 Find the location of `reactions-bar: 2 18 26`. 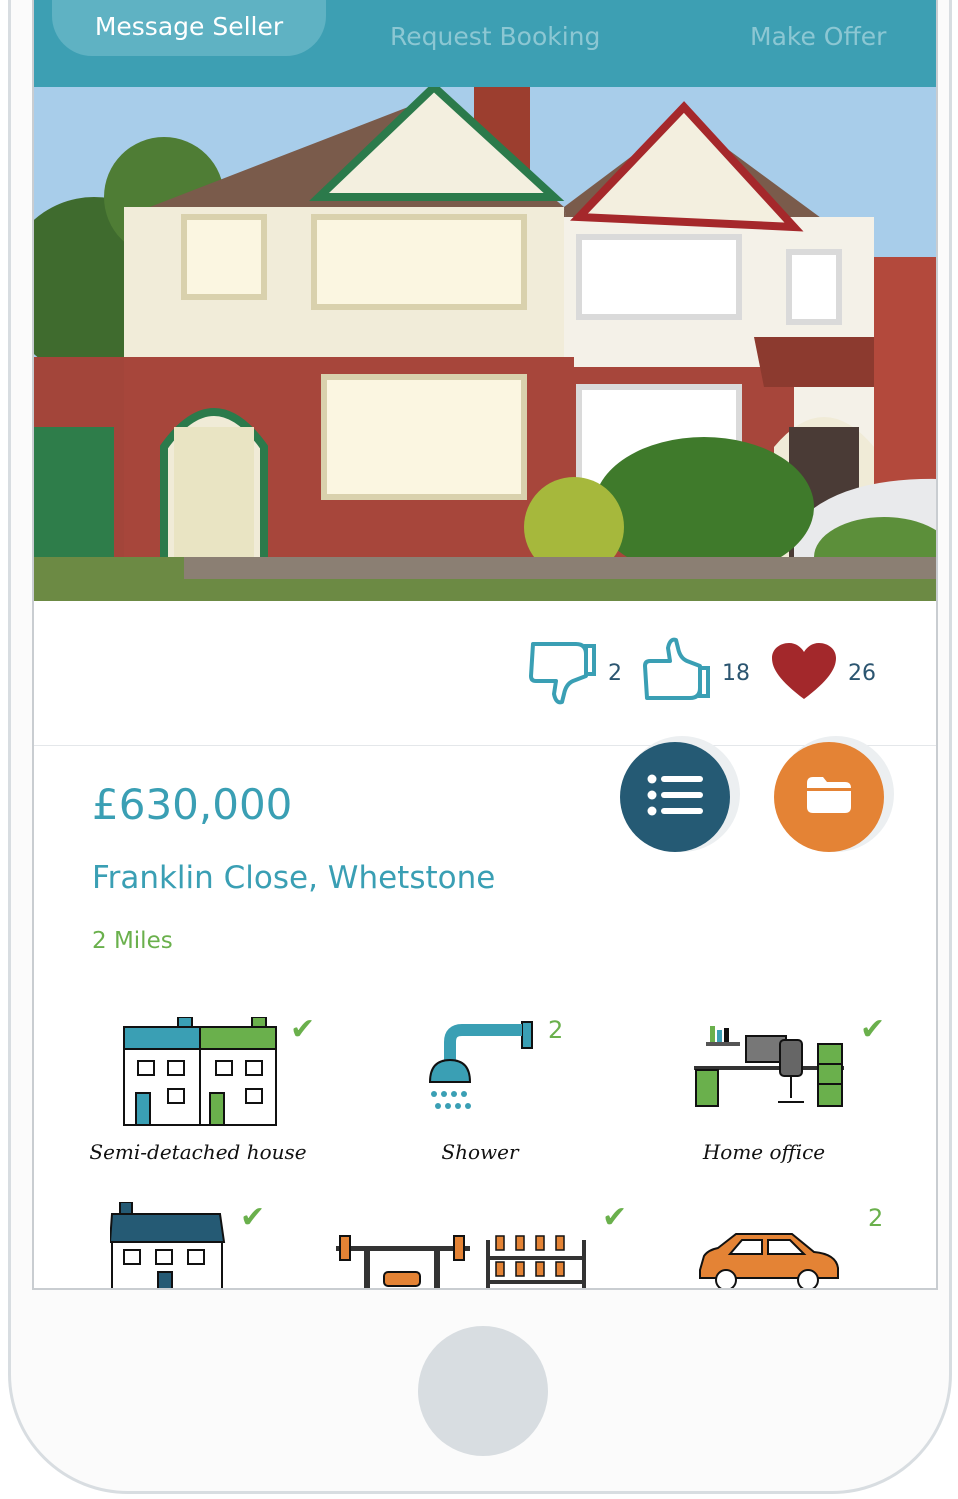

reactions-bar: 2 18 26 is located at coordinates (707, 673).